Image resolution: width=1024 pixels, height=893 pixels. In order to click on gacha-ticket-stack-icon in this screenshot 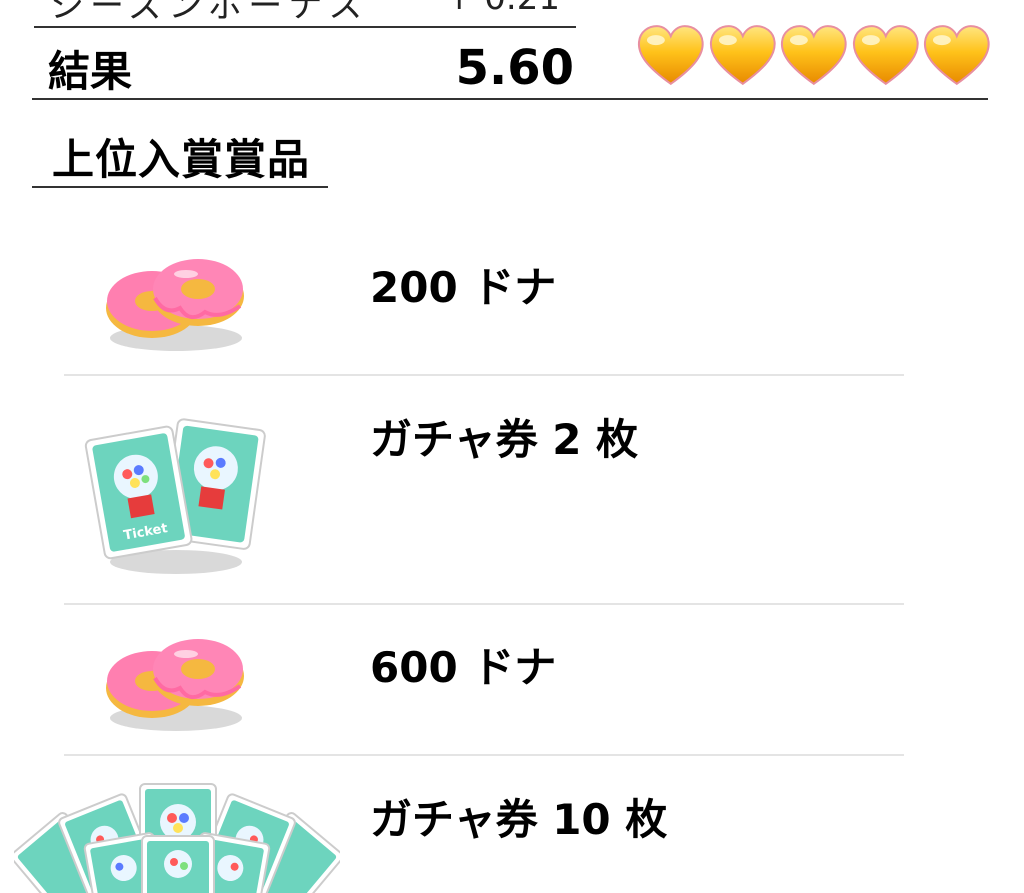, I will do `click(177, 838)`.